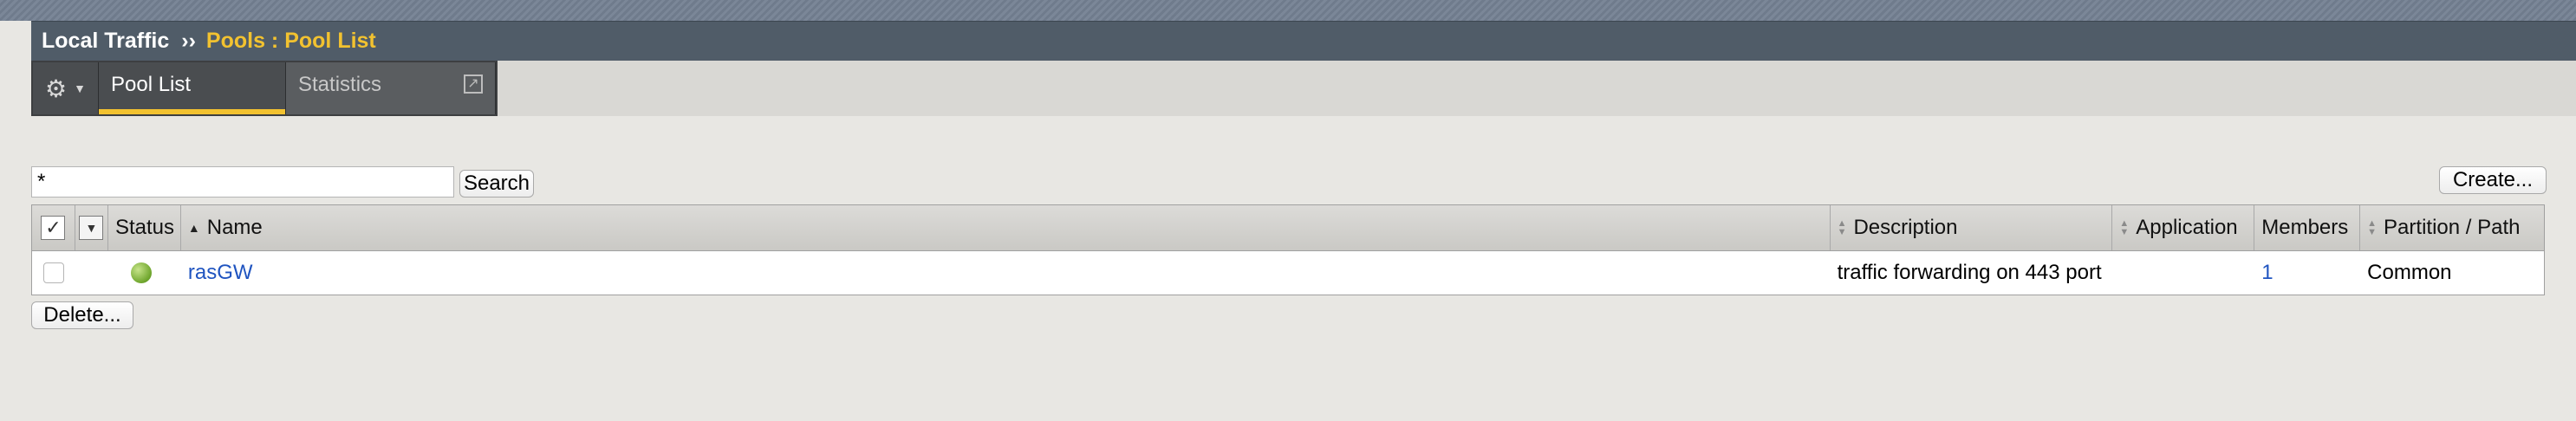 The image size is (2576, 421). What do you see at coordinates (151, 84) in the screenshot?
I see `tab-label: Pool List` at bounding box center [151, 84].